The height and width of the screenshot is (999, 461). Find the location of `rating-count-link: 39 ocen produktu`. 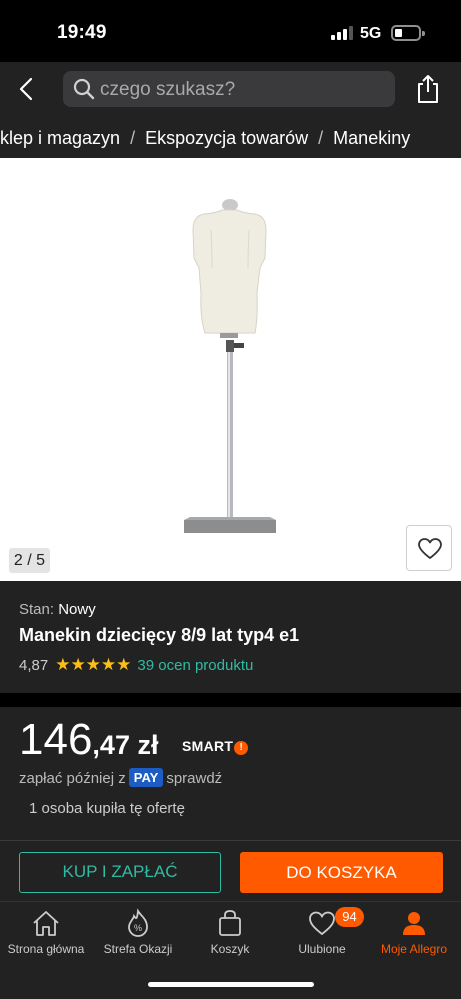

rating-count-link: 39 ocen produktu is located at coordinates (195, 665).